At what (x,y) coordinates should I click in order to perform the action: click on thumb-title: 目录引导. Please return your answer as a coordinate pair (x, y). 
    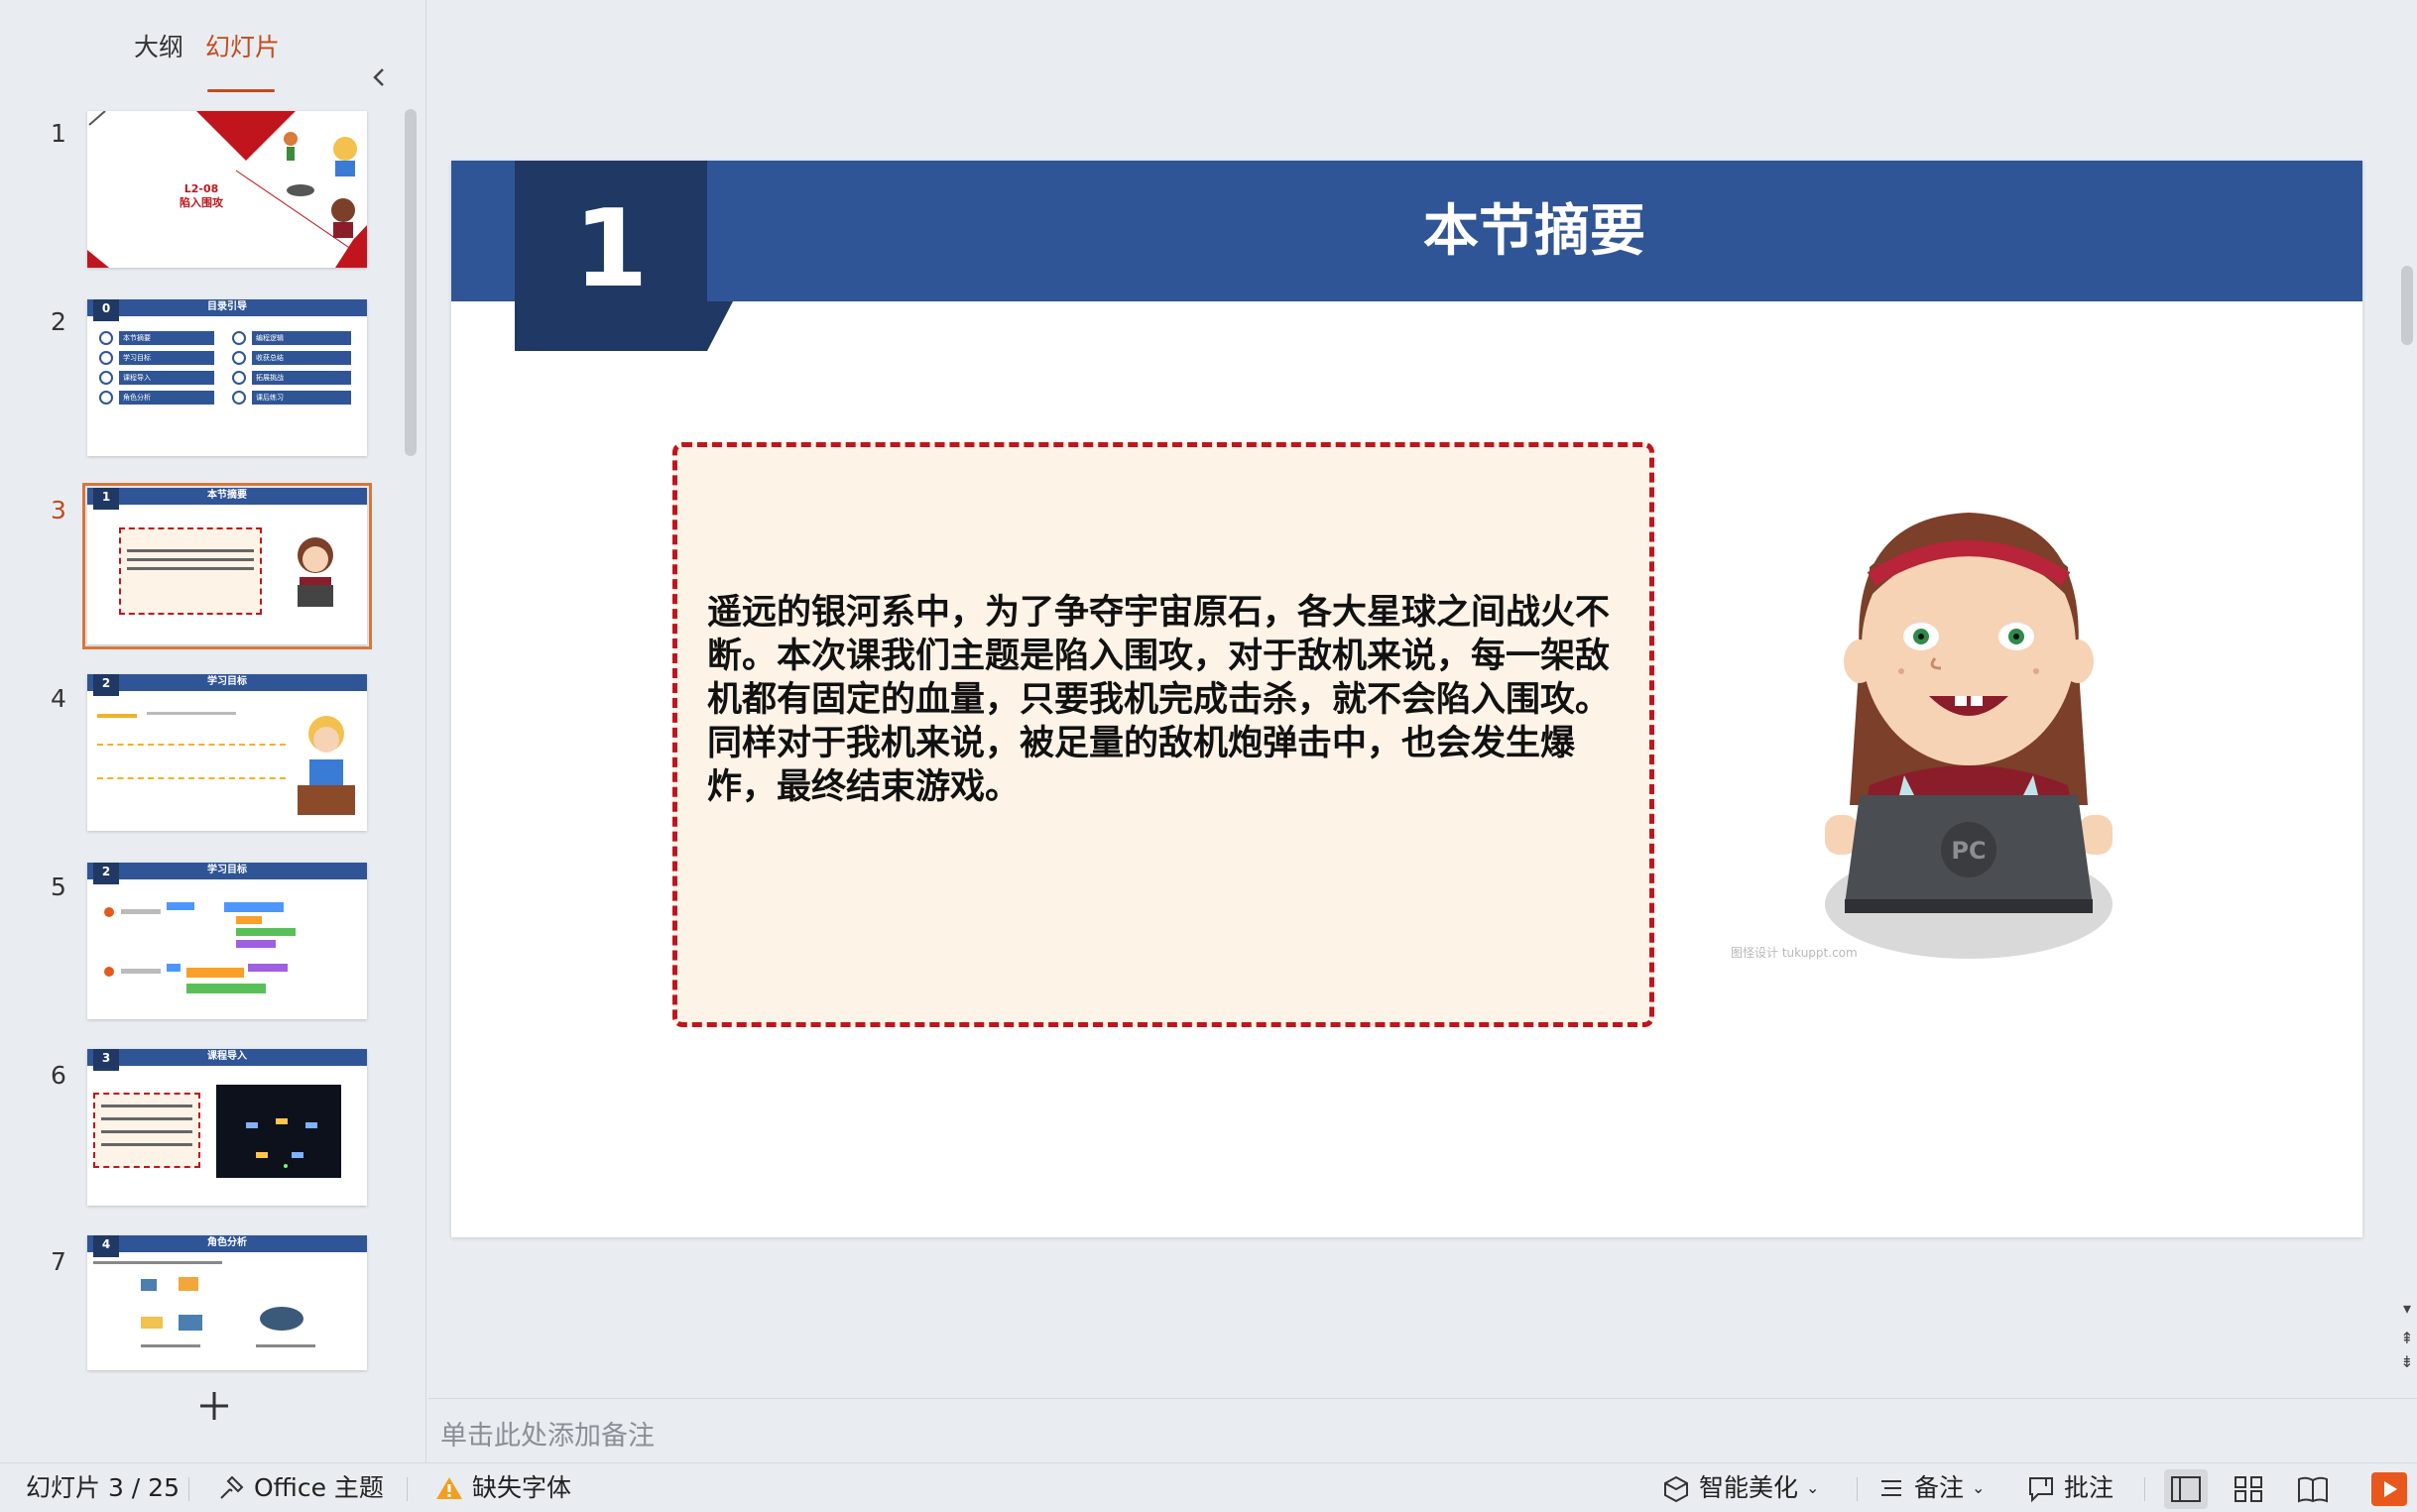
    Looking at the image, I should click on (227, 306).